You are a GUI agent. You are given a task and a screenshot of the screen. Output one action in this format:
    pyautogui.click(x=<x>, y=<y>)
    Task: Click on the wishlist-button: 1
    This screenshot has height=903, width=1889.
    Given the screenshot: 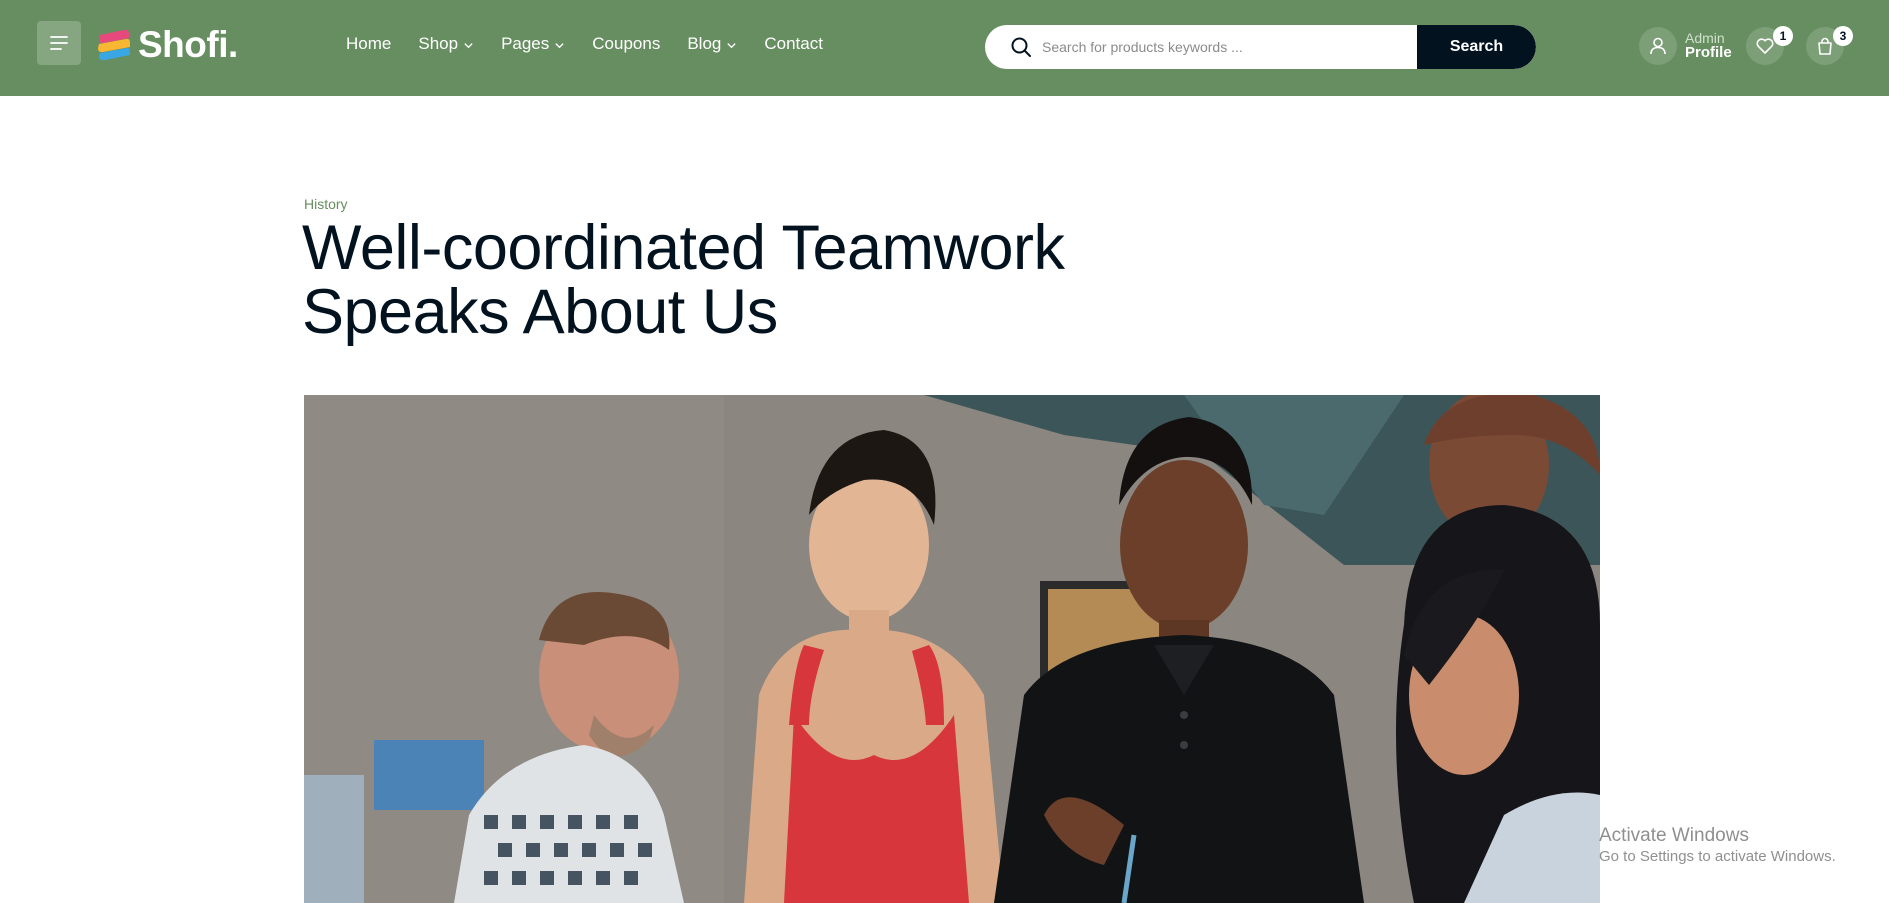 What is the action you would take?
    pyautogui.click(x=1769, y=45)
    